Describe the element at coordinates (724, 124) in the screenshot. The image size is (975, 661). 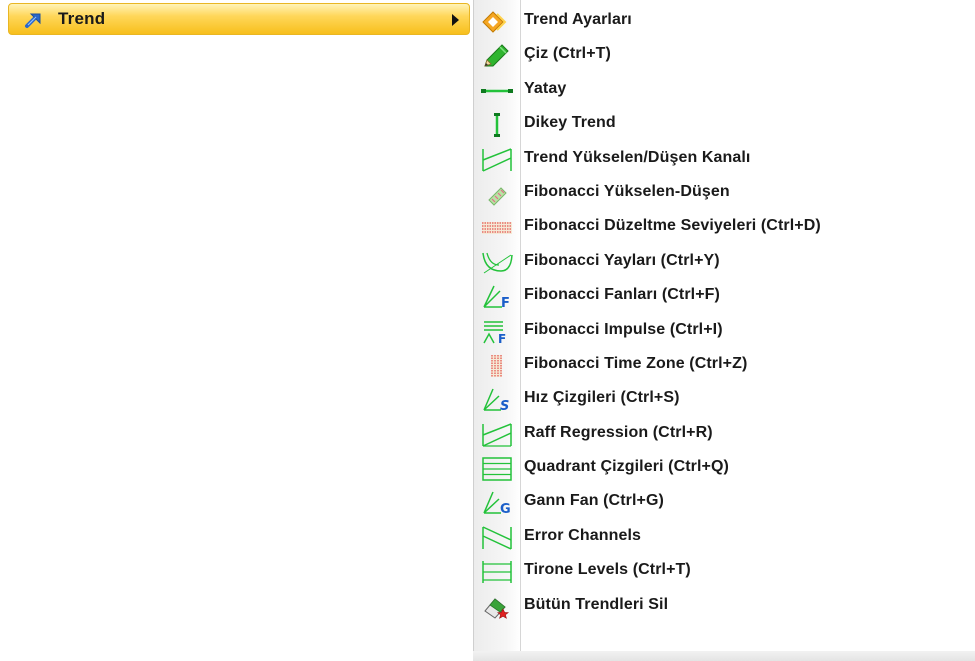
I see `menu-item-dikey-trend: Dikey Trend` at that location.